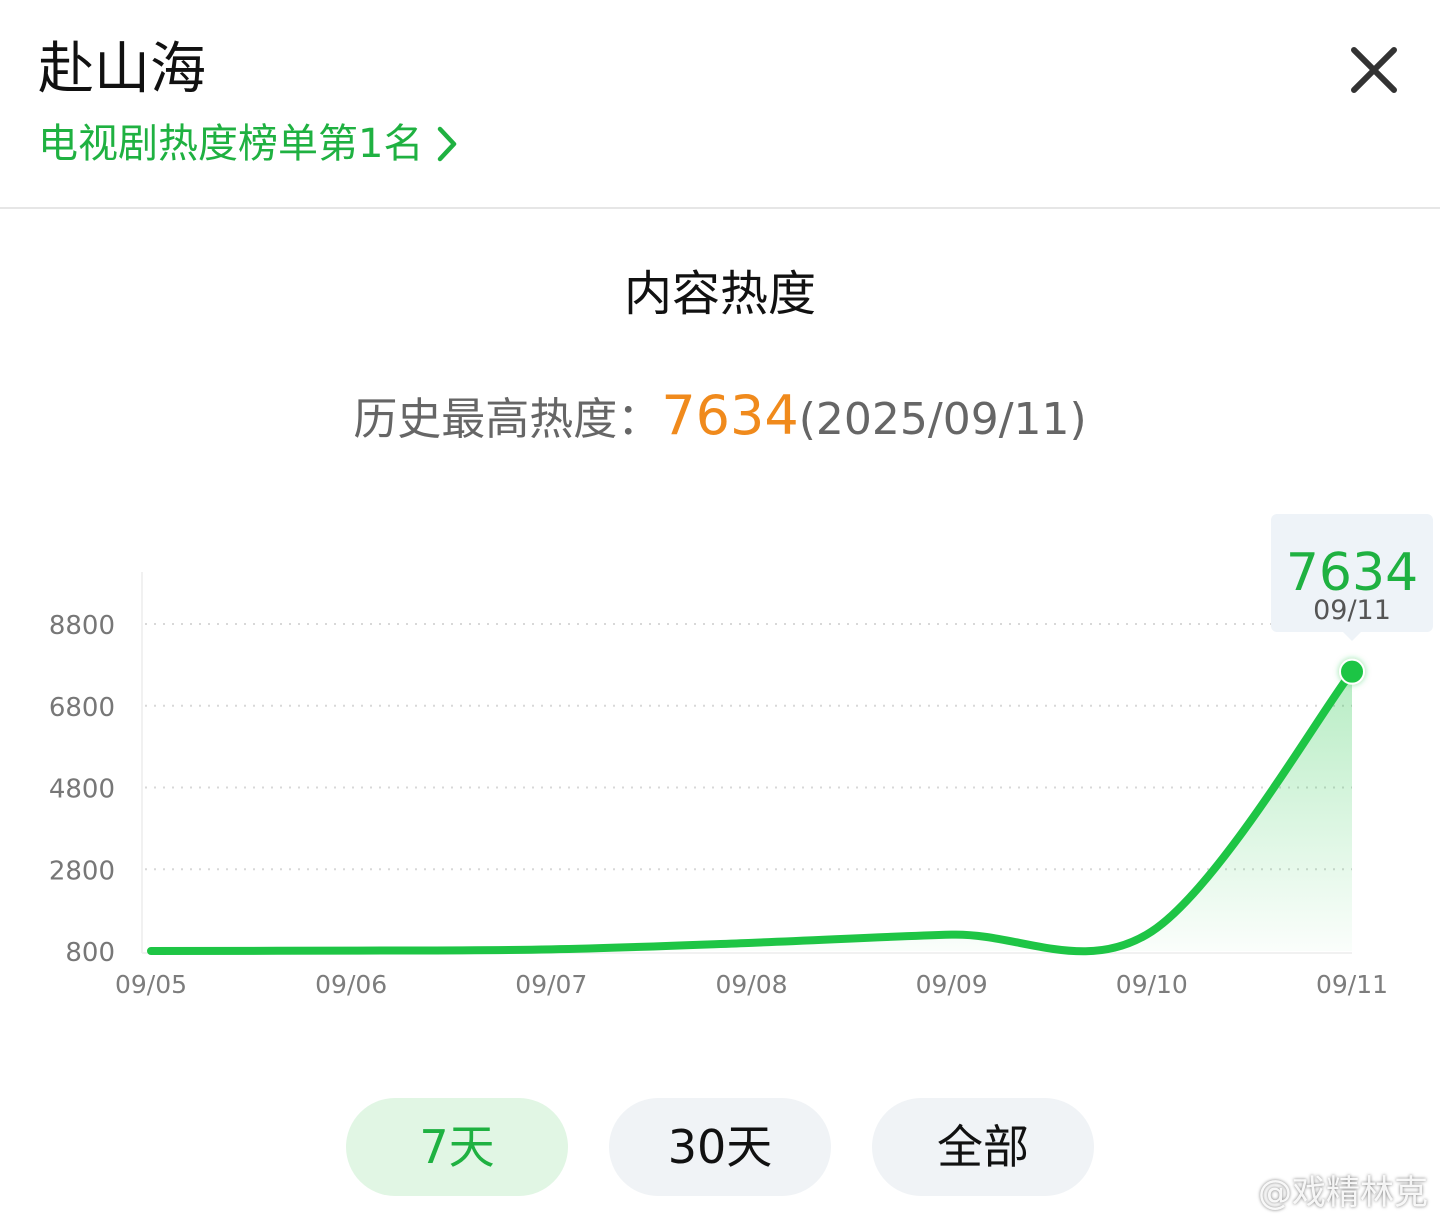 This screenshot has width=1440, height=1226. I want to click on peak-value: 7634, so click(730, 415).